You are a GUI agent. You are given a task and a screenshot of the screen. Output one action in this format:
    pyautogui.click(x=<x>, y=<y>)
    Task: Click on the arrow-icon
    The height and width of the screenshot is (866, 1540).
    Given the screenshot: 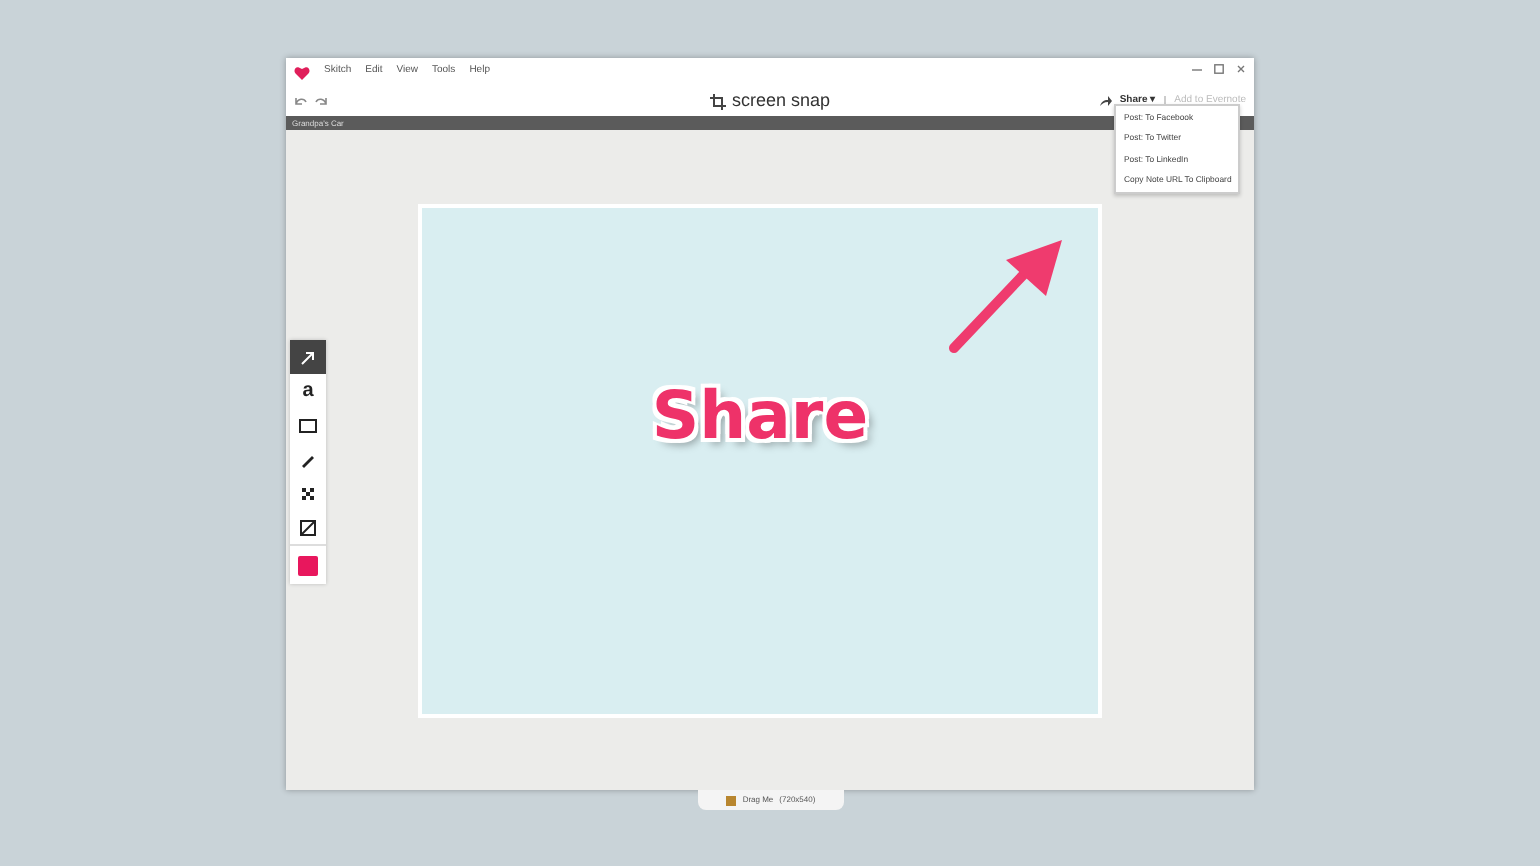 What is the action you would take?
    pyautogui.click(x=308, y=357)
    